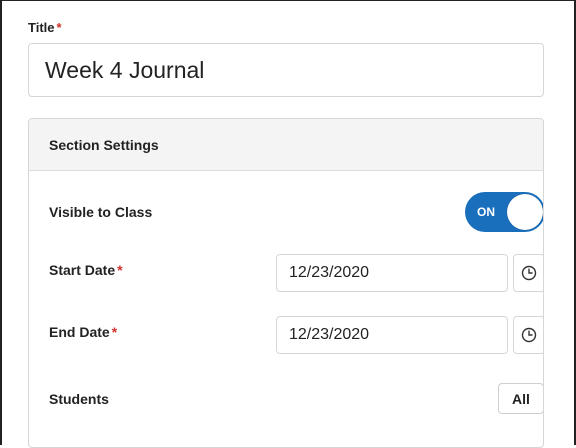 The width and height of the screenshot is (576, 448). What do you see at coordinates (504, 212) in the screenshot?
I see `visible-to-class-toggle: ON` at bounding box center [504, 212].